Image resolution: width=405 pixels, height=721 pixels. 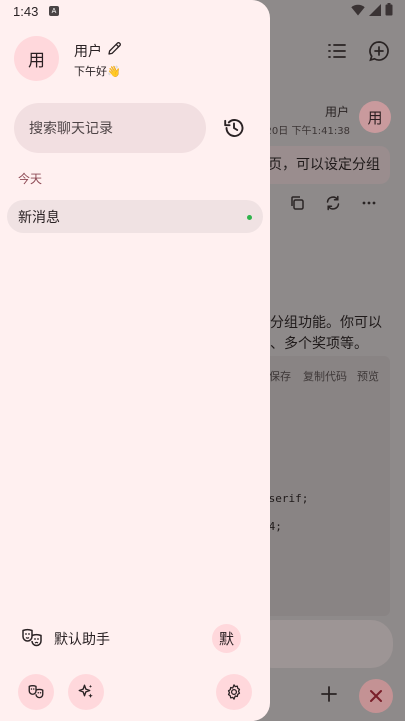 What do you see at coordinates (249, 217) in the screenshot?
I see `status-dot-icon` at bounding box center [249, 217].